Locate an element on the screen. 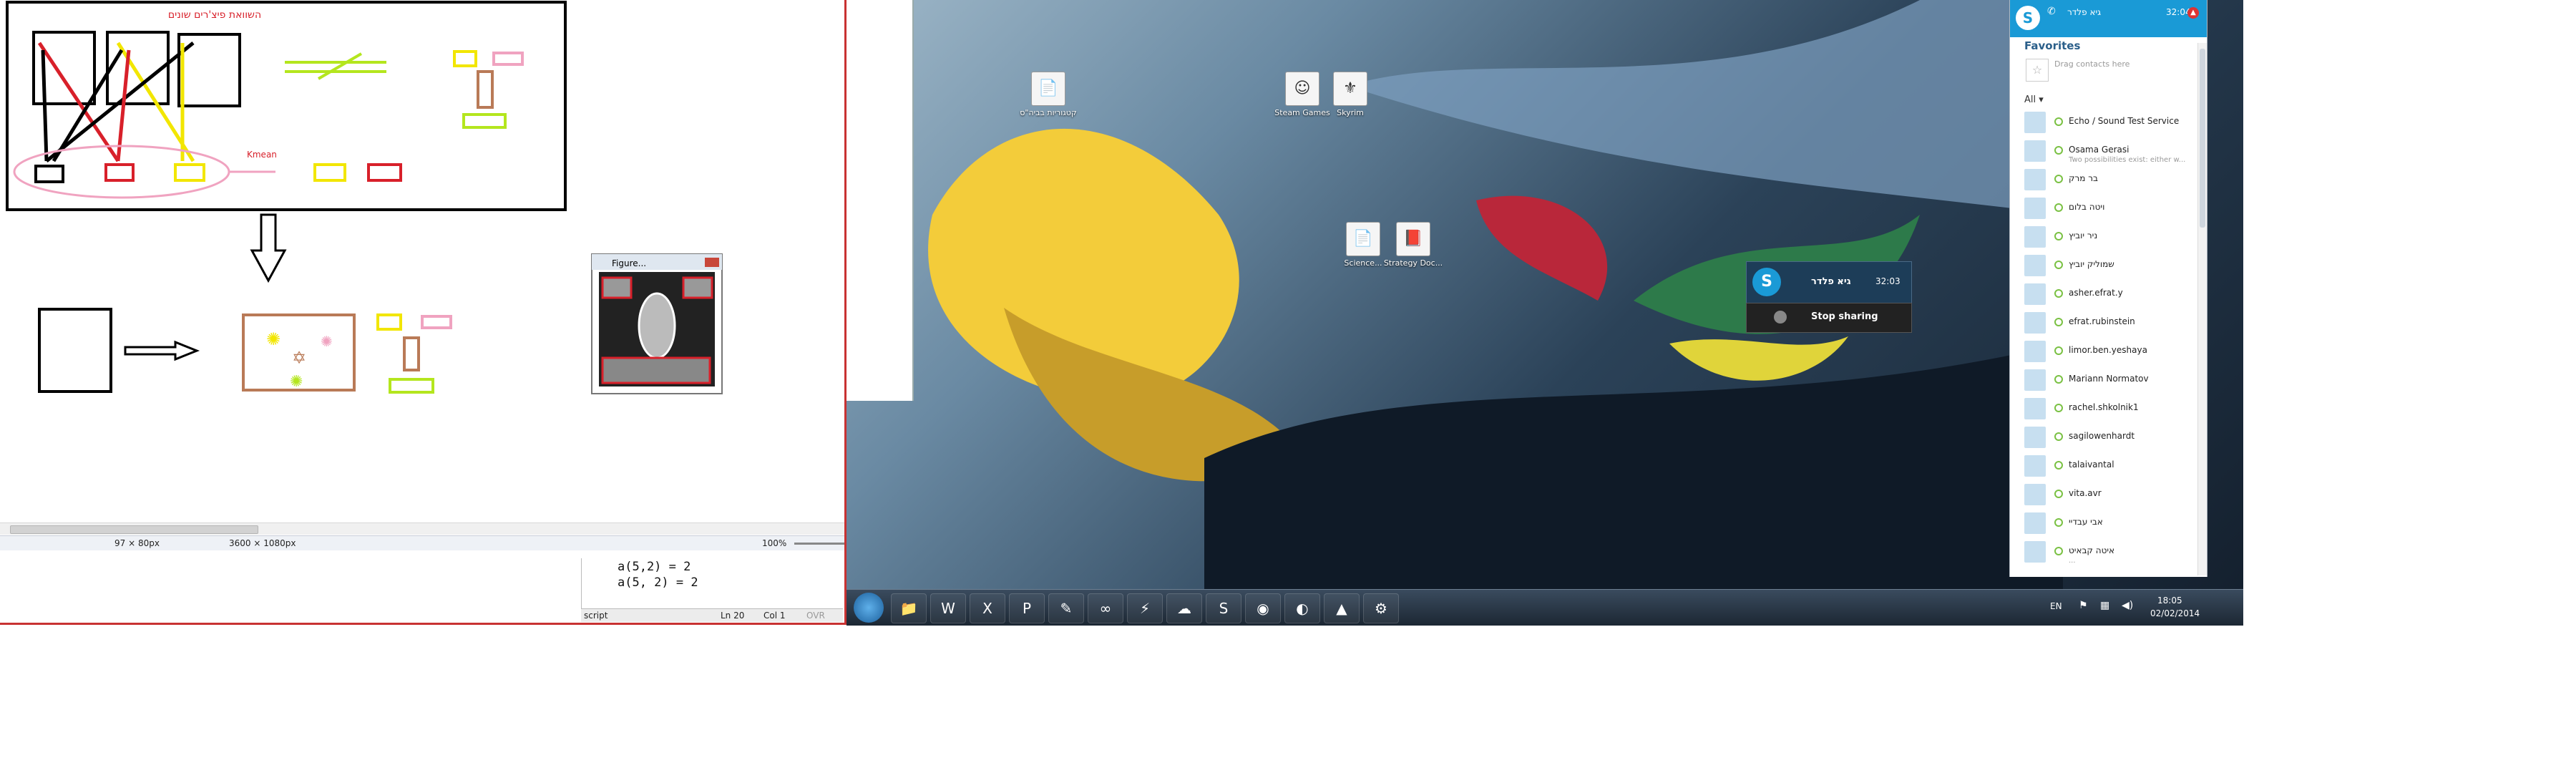 Image resolution: width=2576 pixels, height=773 pixels. taskbar: 📁 W X P ✎ ∞ ⚡ ☁ S ◉ ◐ ▲ ⚙ EN ⚑ ▦ ◀) 18:05 02/02/2014 is located at coordinates (1545, 607).